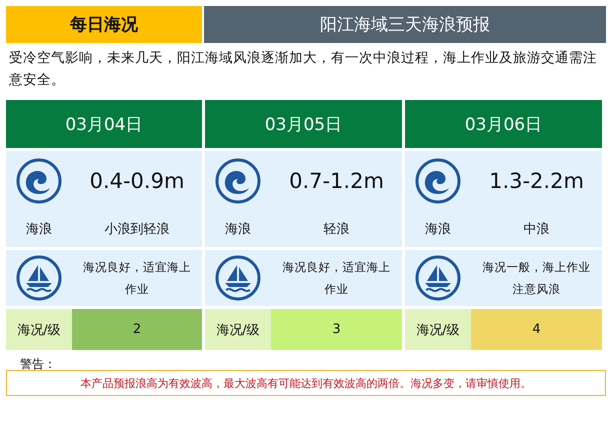  What do you see at coordinates (303, 69) in the screenshot?
I see `summary-text: 受冷空气影响，未来几天，阳江海域风浪逐渐加大，有一次中浪过程，海上作业及旅游交通需注意安全。` at bounding box center [303, 69].